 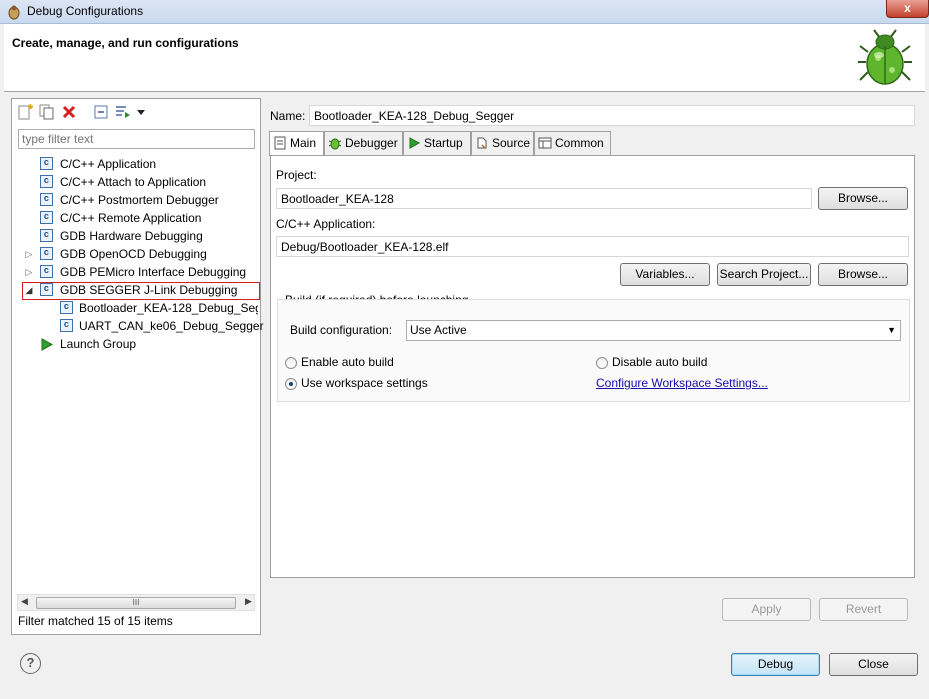 I want to click on tree-item-label: C/C++ Remote Application, so click(x=131, y=218).